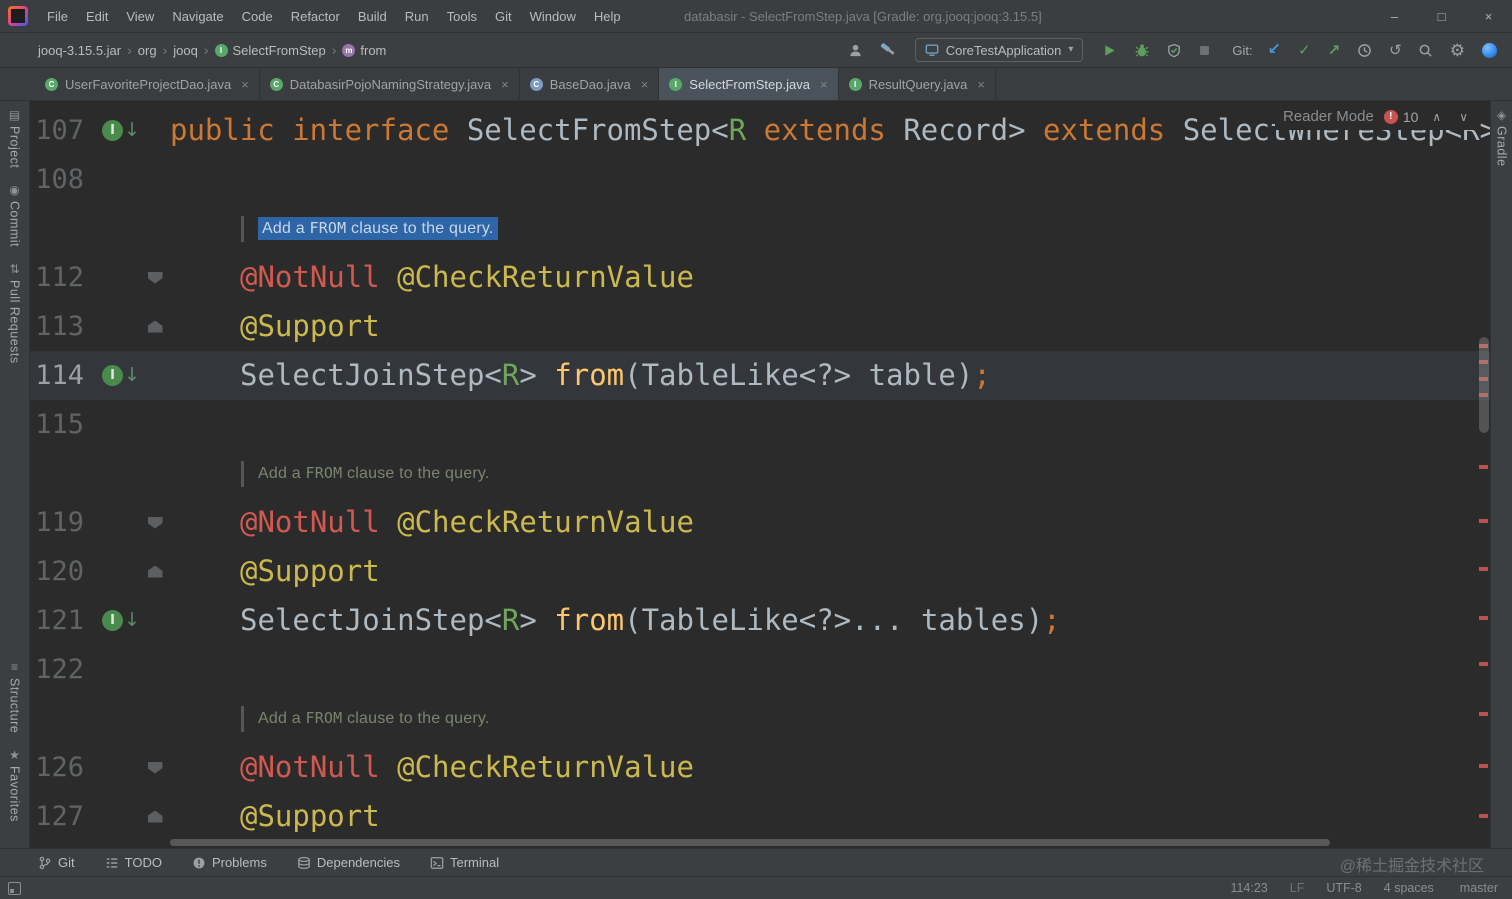  I want to click on build-hammer-button, so click(888, 50).